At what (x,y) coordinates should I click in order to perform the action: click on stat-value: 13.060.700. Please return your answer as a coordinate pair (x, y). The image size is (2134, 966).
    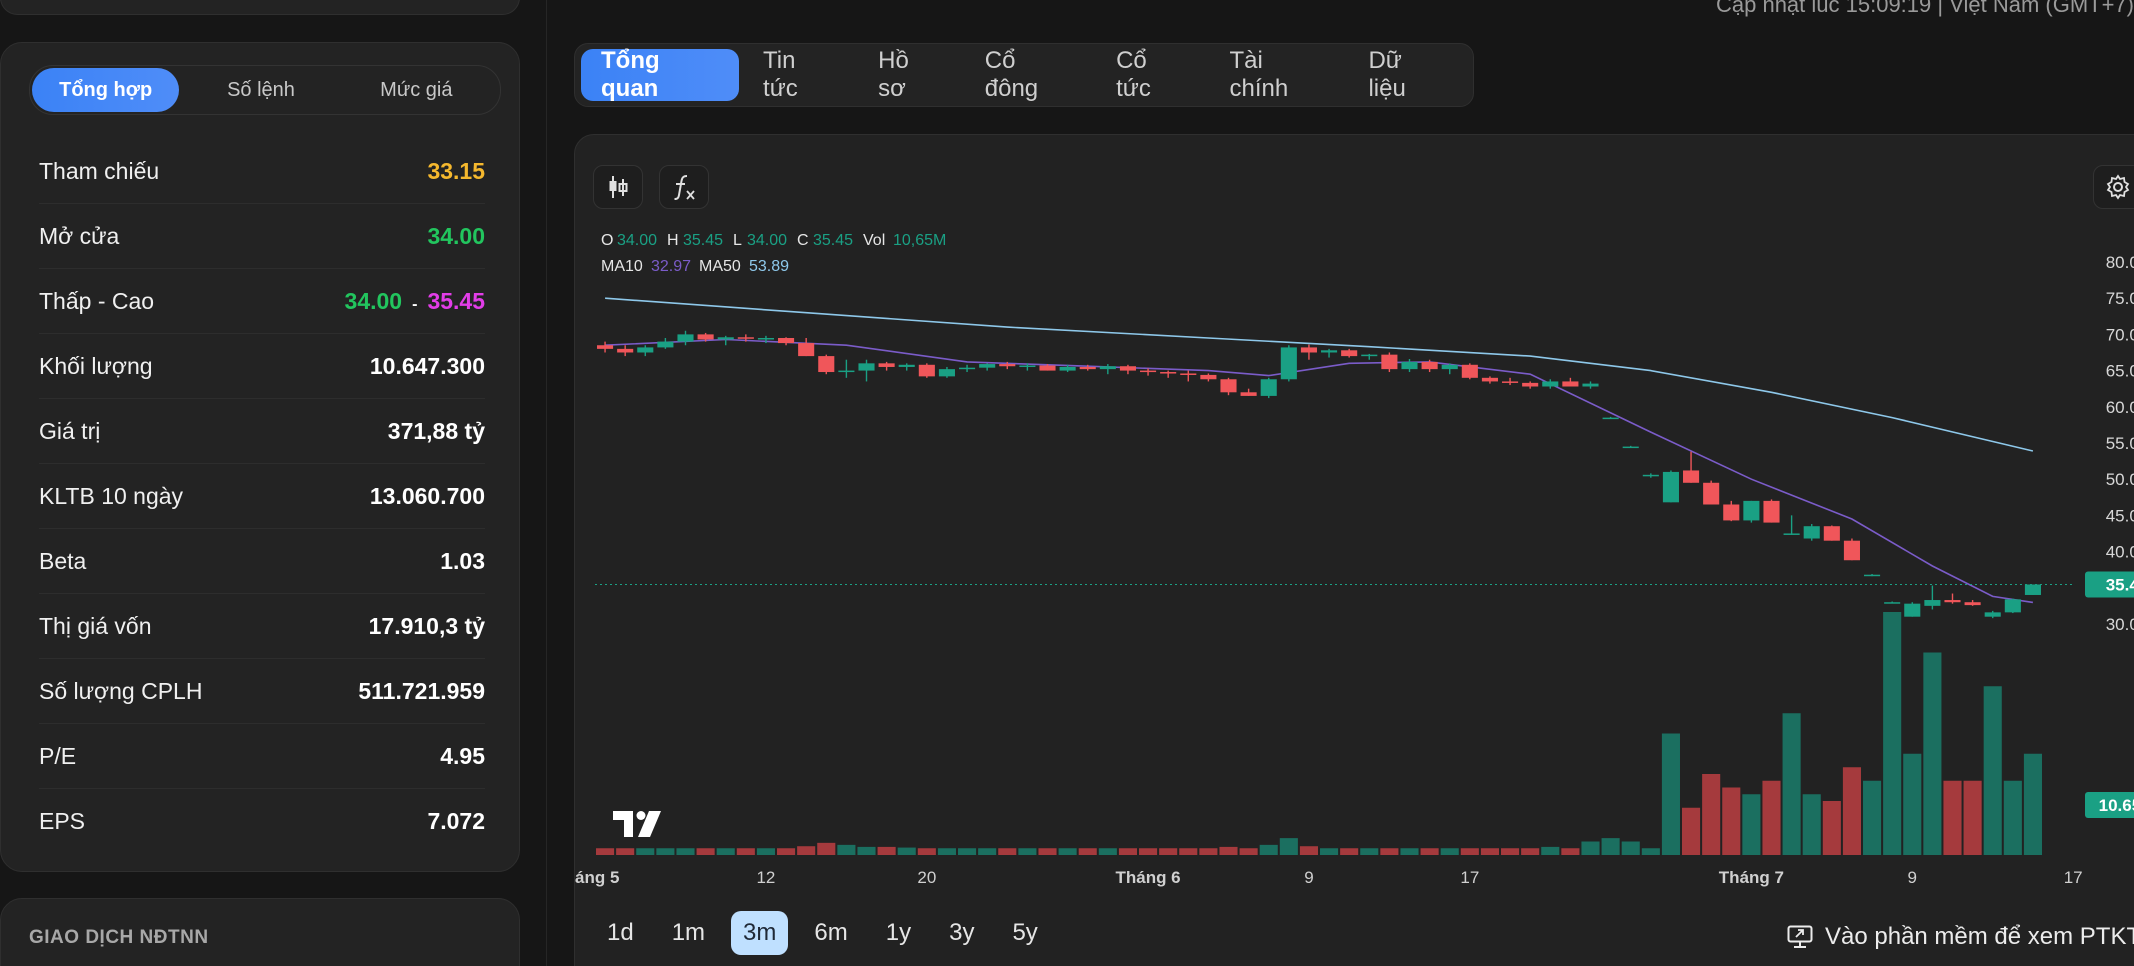
    Looking at the image, I should click on (427, 495).